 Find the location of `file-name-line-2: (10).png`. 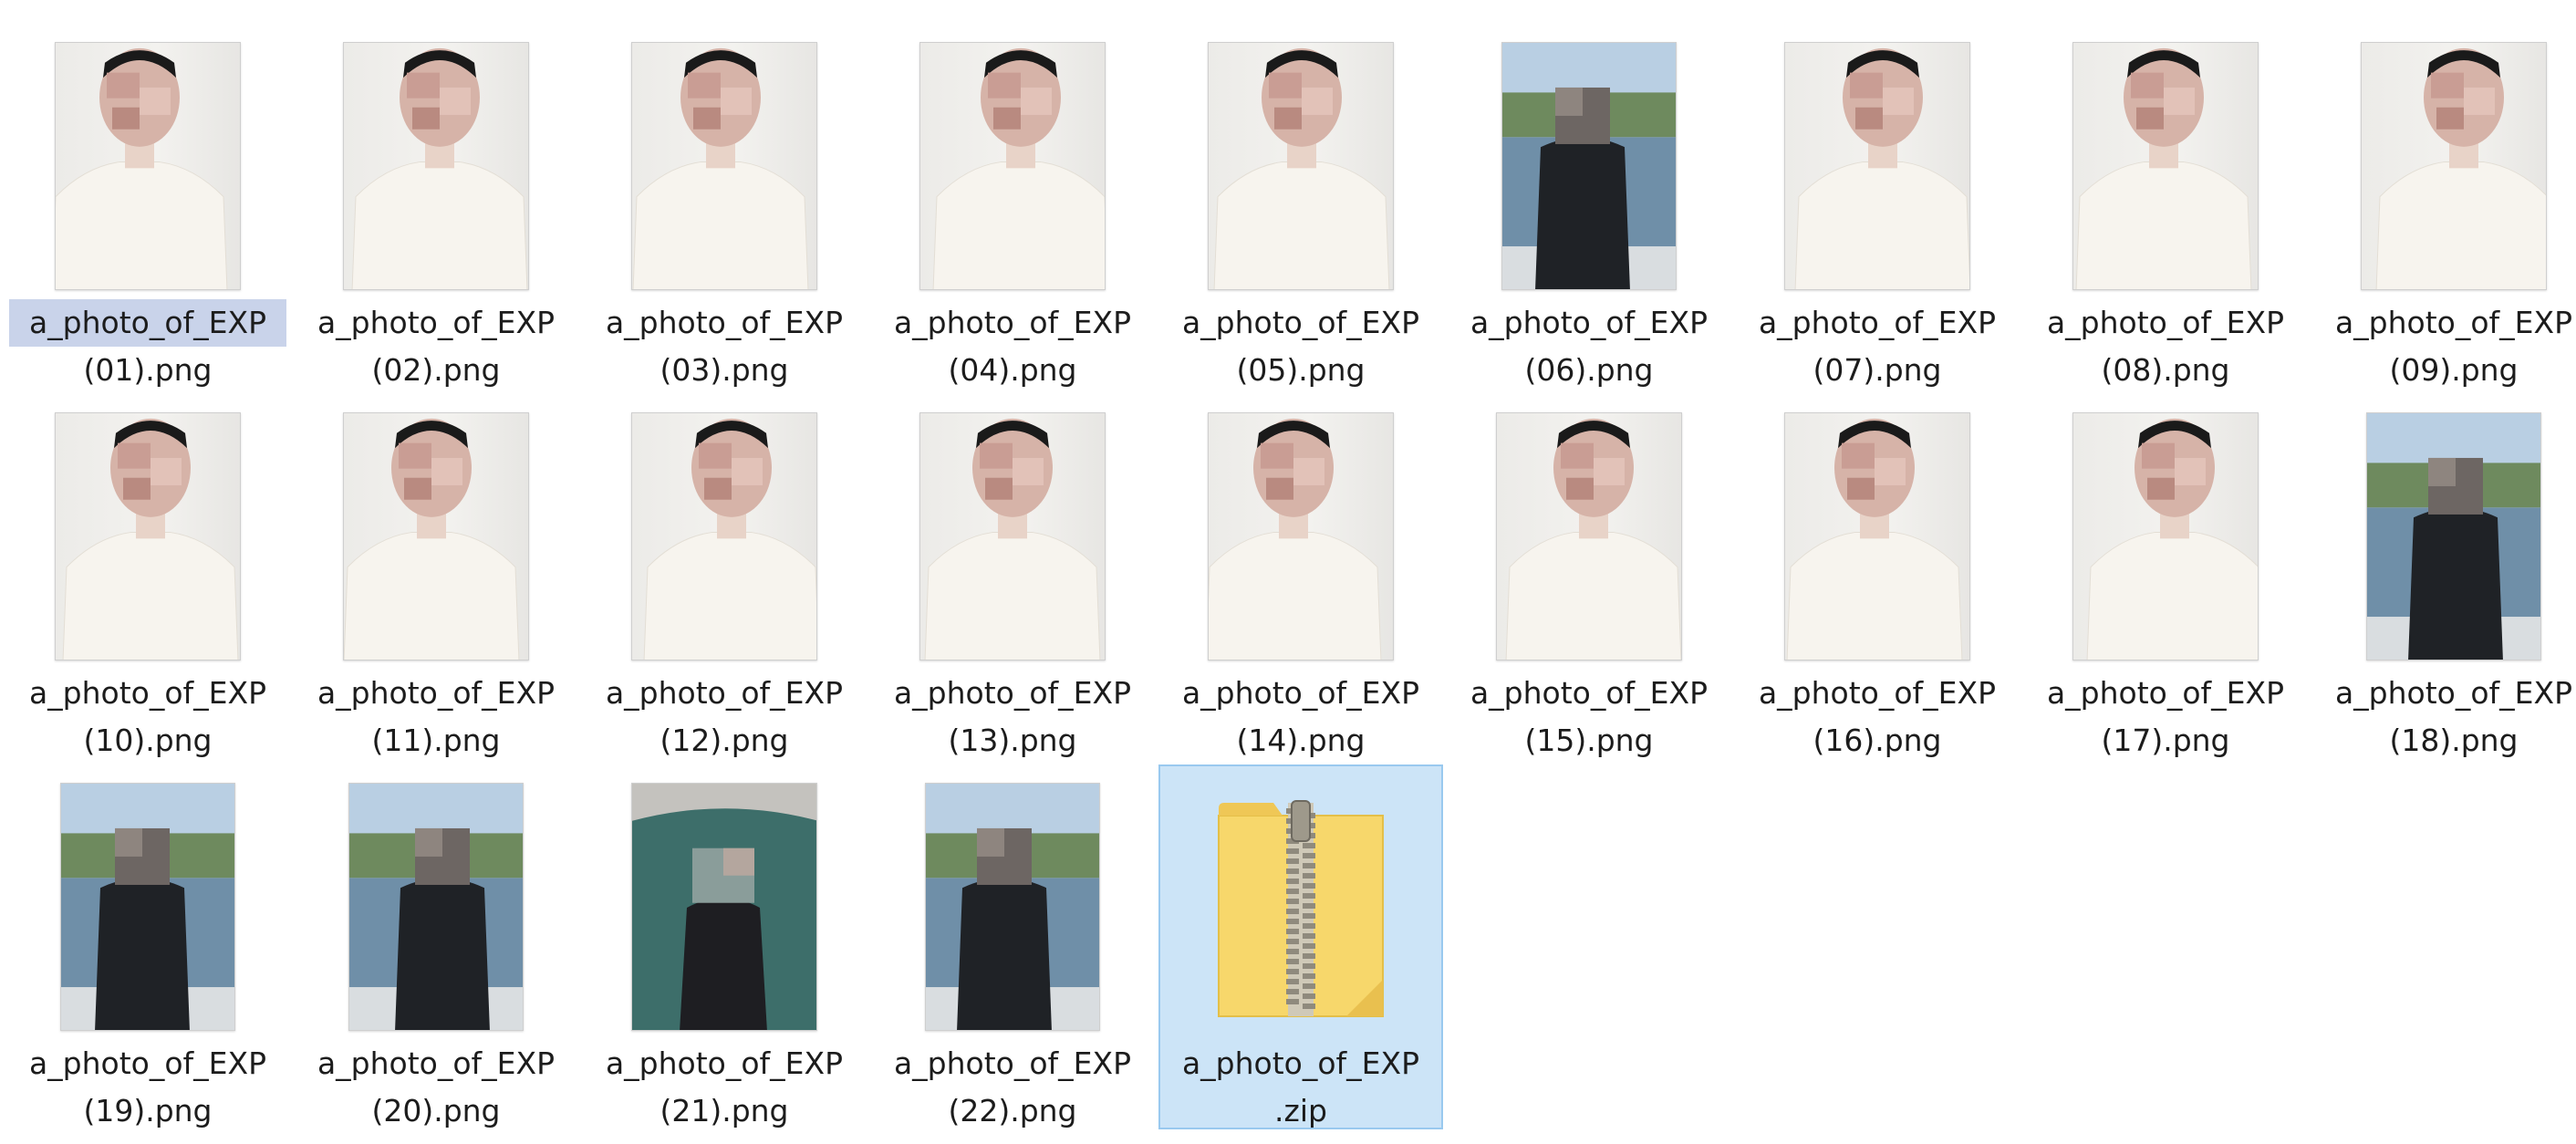

file-name-line-2: (10).png is located at coordinates (148, 741).